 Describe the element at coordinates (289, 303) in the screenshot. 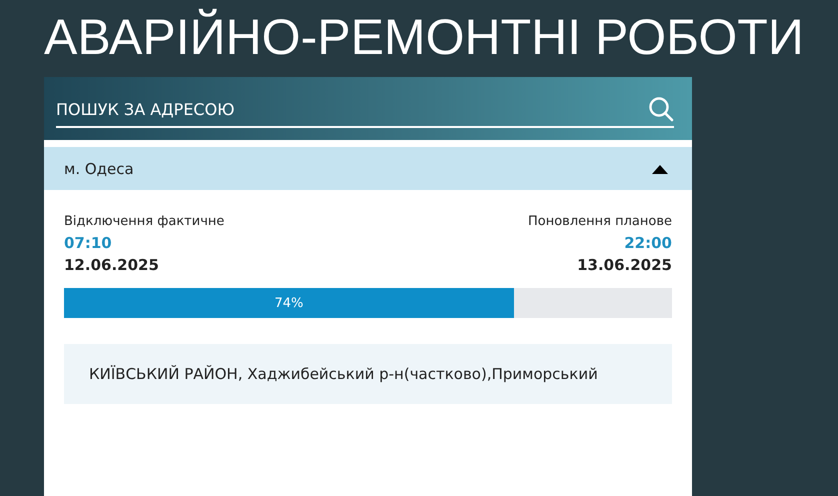

I see `progress-text: 74%` at that location.